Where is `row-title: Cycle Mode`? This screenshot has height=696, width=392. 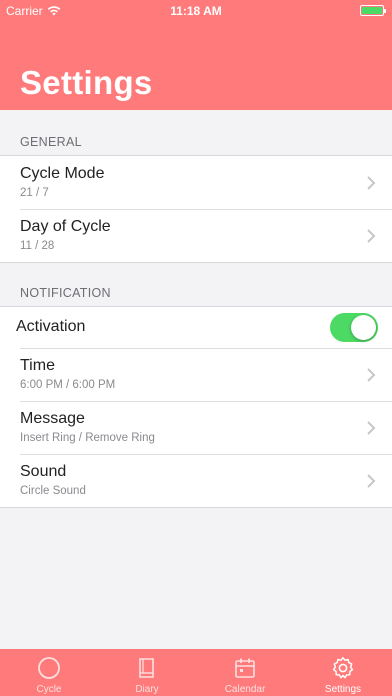 row-title: Cycle Mode is located at coordinates (62, 173).